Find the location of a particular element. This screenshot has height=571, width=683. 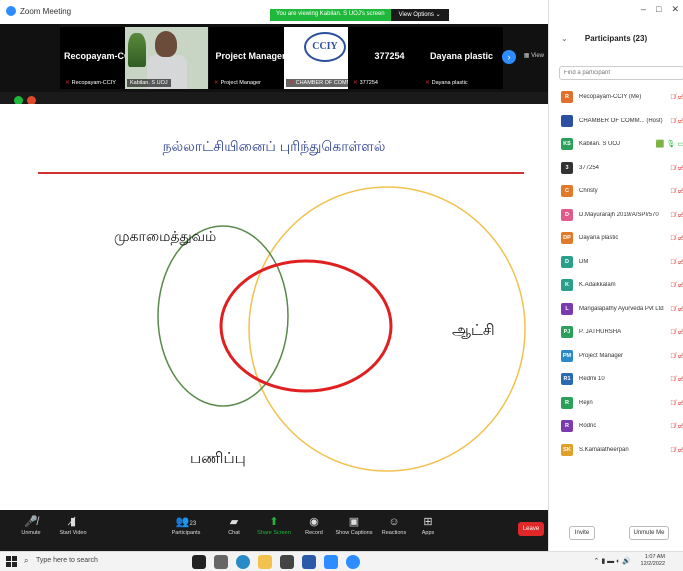

participant-row: KS Kabilan. S UOJ 🟩 🎙 ▭ is located at coordinates (616, 145).